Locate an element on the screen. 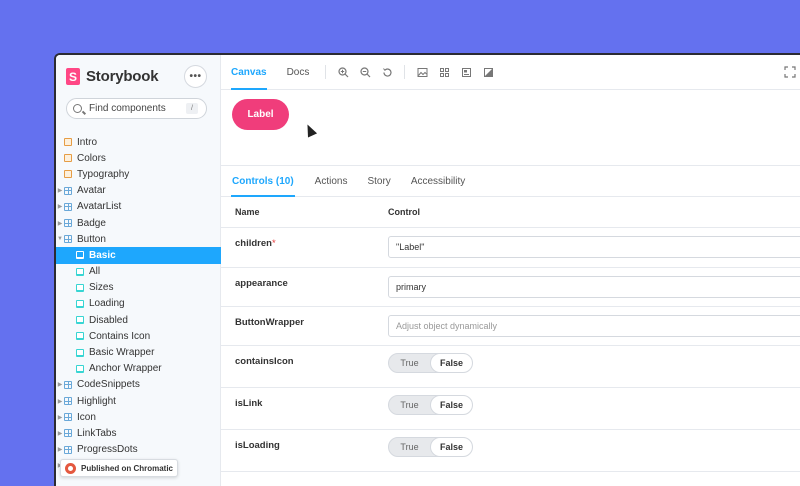 The height and width of the screenshot is (486, 800). tab-actions: Actions is located at coordinates (331, 181).